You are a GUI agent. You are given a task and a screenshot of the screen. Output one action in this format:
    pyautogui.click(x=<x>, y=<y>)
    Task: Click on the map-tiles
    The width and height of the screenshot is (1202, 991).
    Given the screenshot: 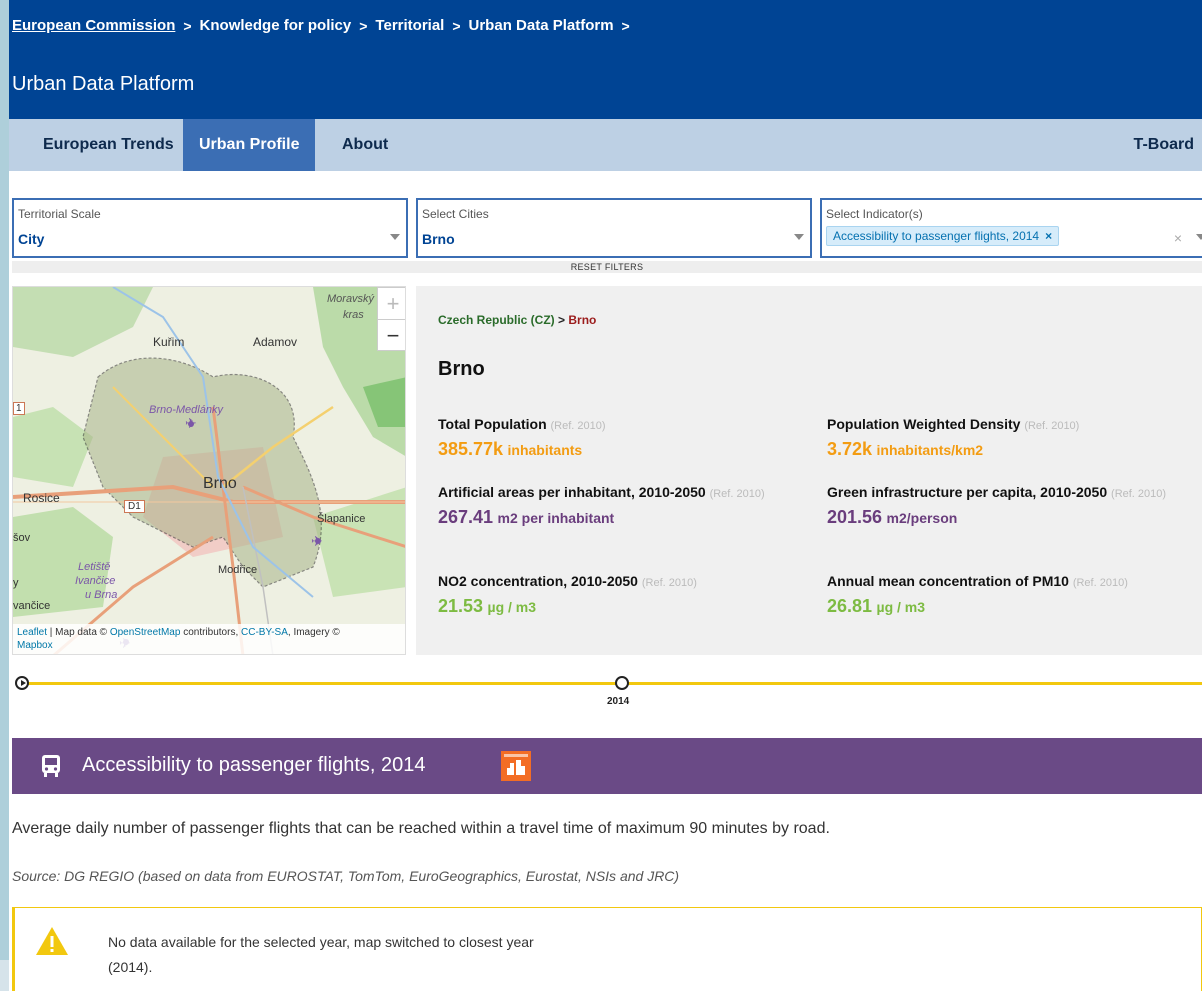 What is the action you would take?
    pyautogui.click(x=209, y=470)
    